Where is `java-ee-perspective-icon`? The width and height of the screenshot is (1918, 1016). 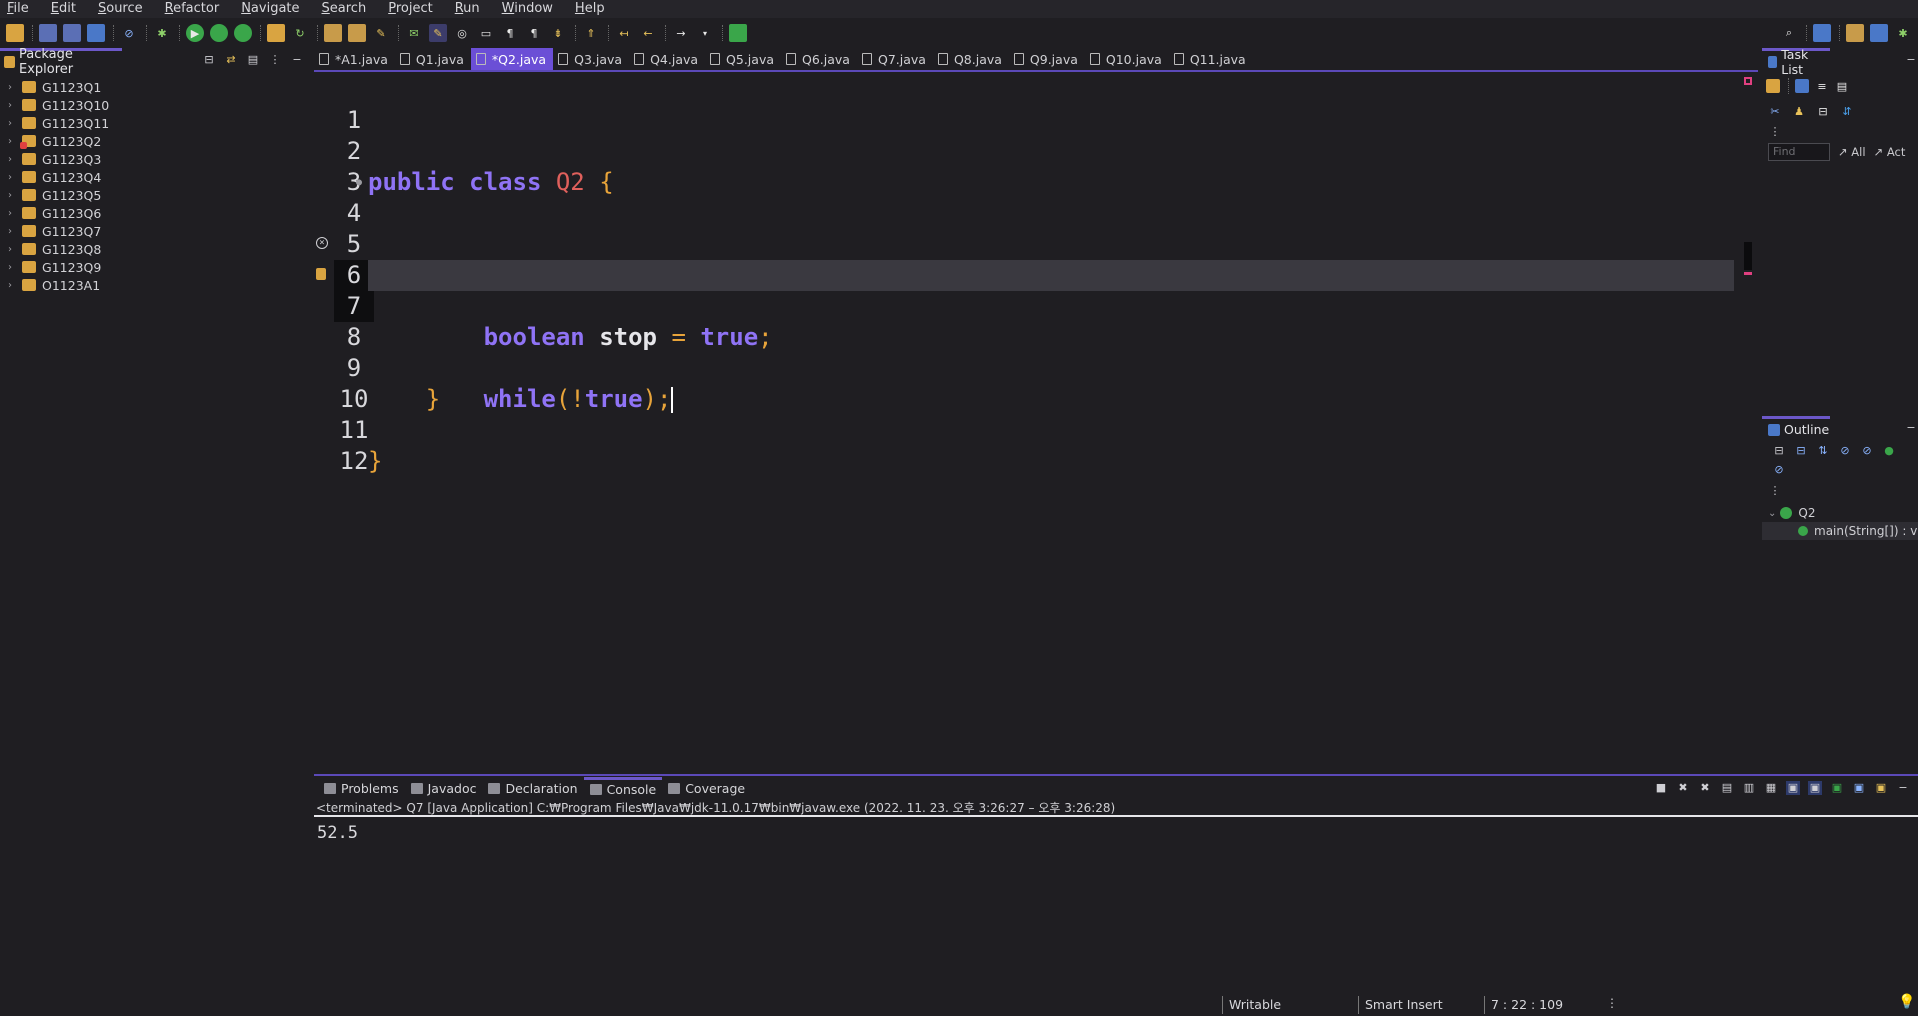
java-ee-perspective-icon is located at coordinates (1855, 33).